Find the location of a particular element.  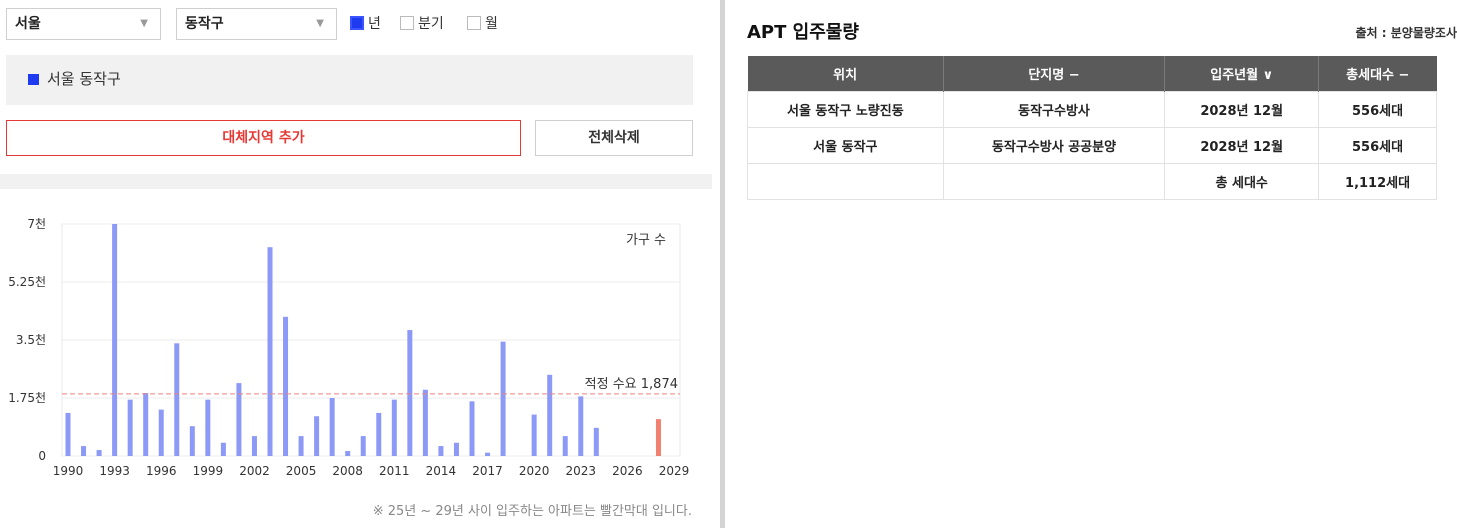

bar-2003 is located at coordinates (270, 351).